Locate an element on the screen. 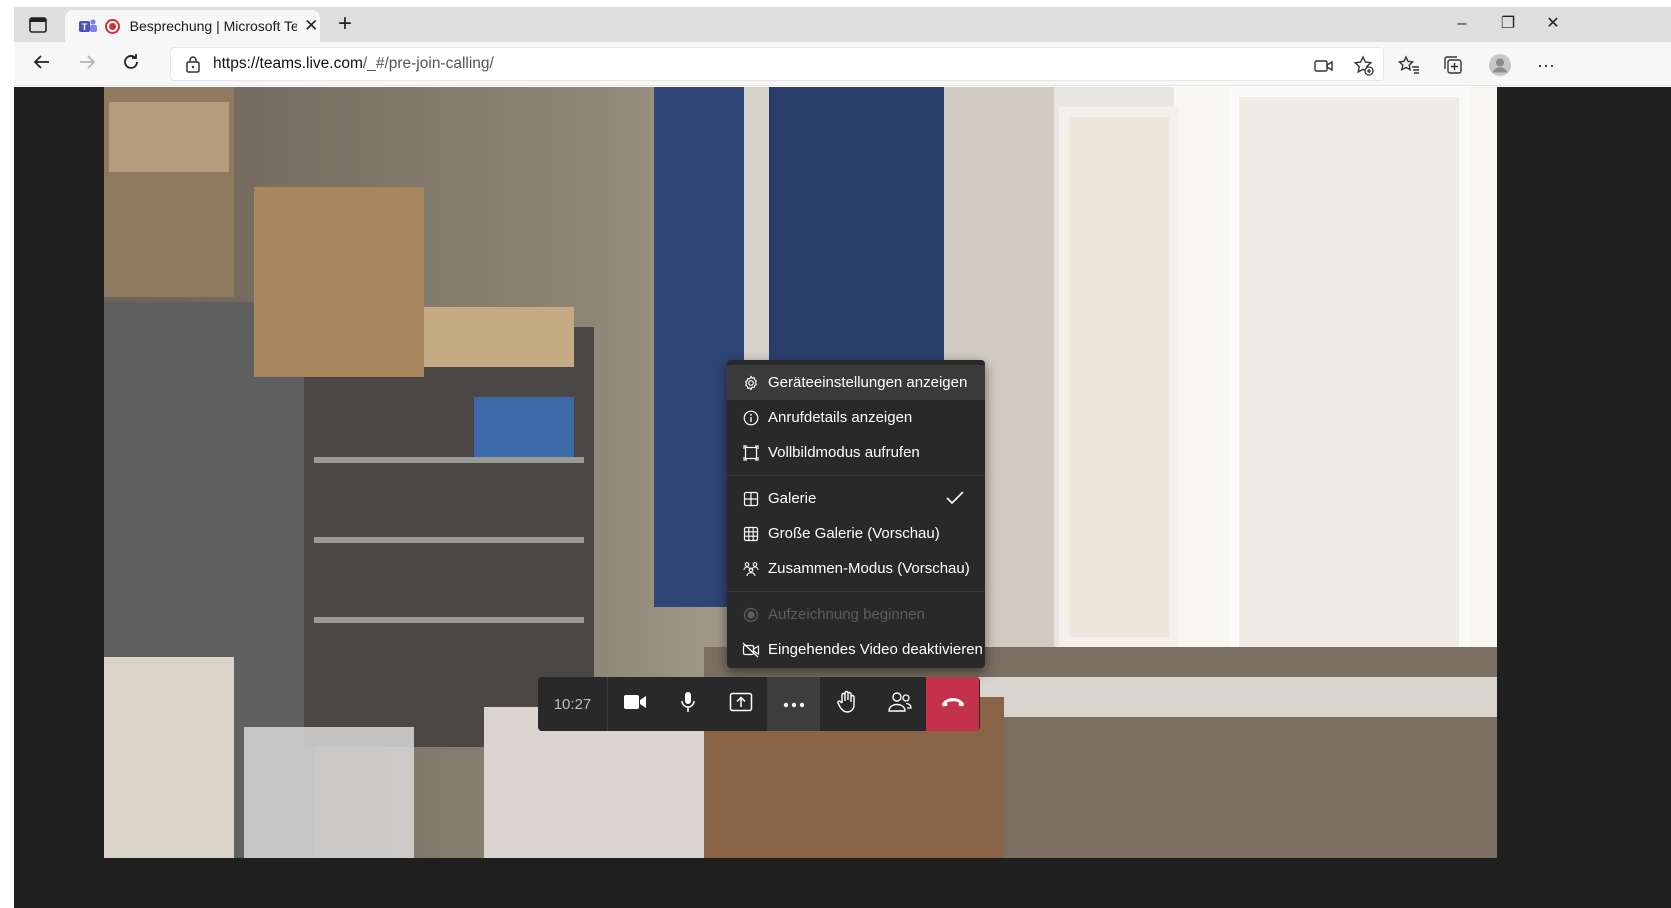  microphone-icon is located at coordinates (688, 704).